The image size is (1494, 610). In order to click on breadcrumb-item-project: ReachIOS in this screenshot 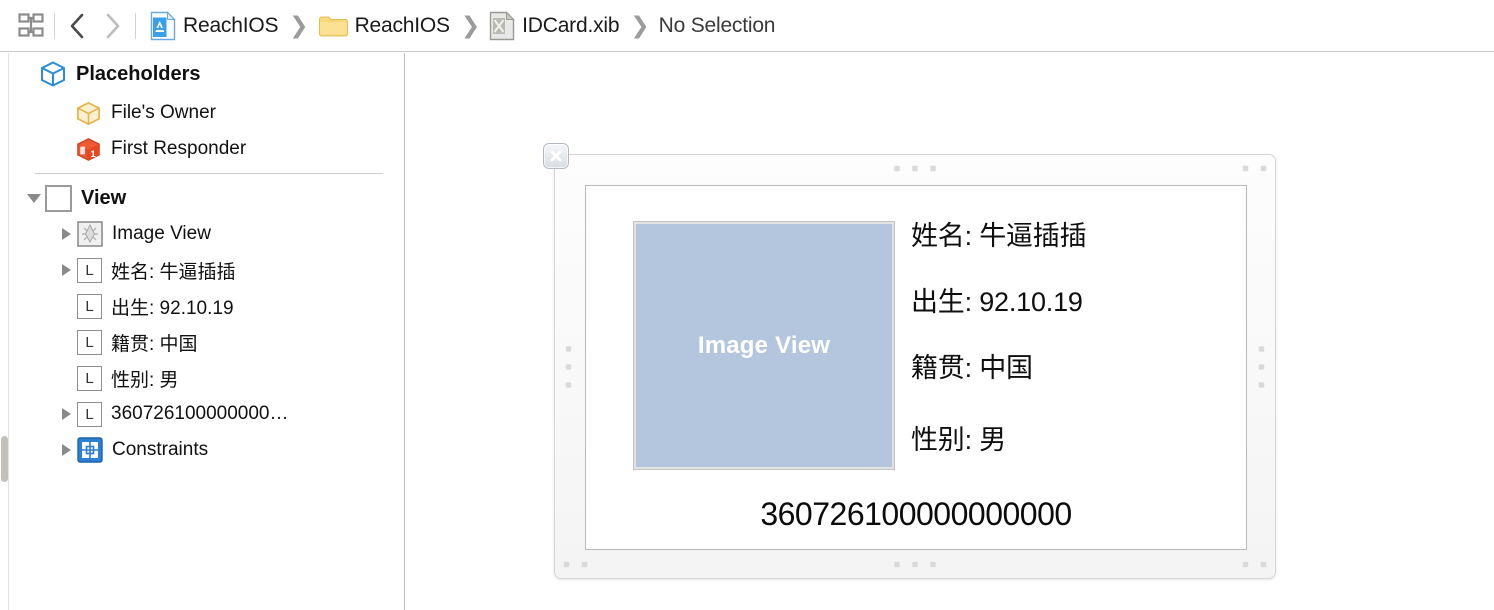, I will do `click(214, 25)`.